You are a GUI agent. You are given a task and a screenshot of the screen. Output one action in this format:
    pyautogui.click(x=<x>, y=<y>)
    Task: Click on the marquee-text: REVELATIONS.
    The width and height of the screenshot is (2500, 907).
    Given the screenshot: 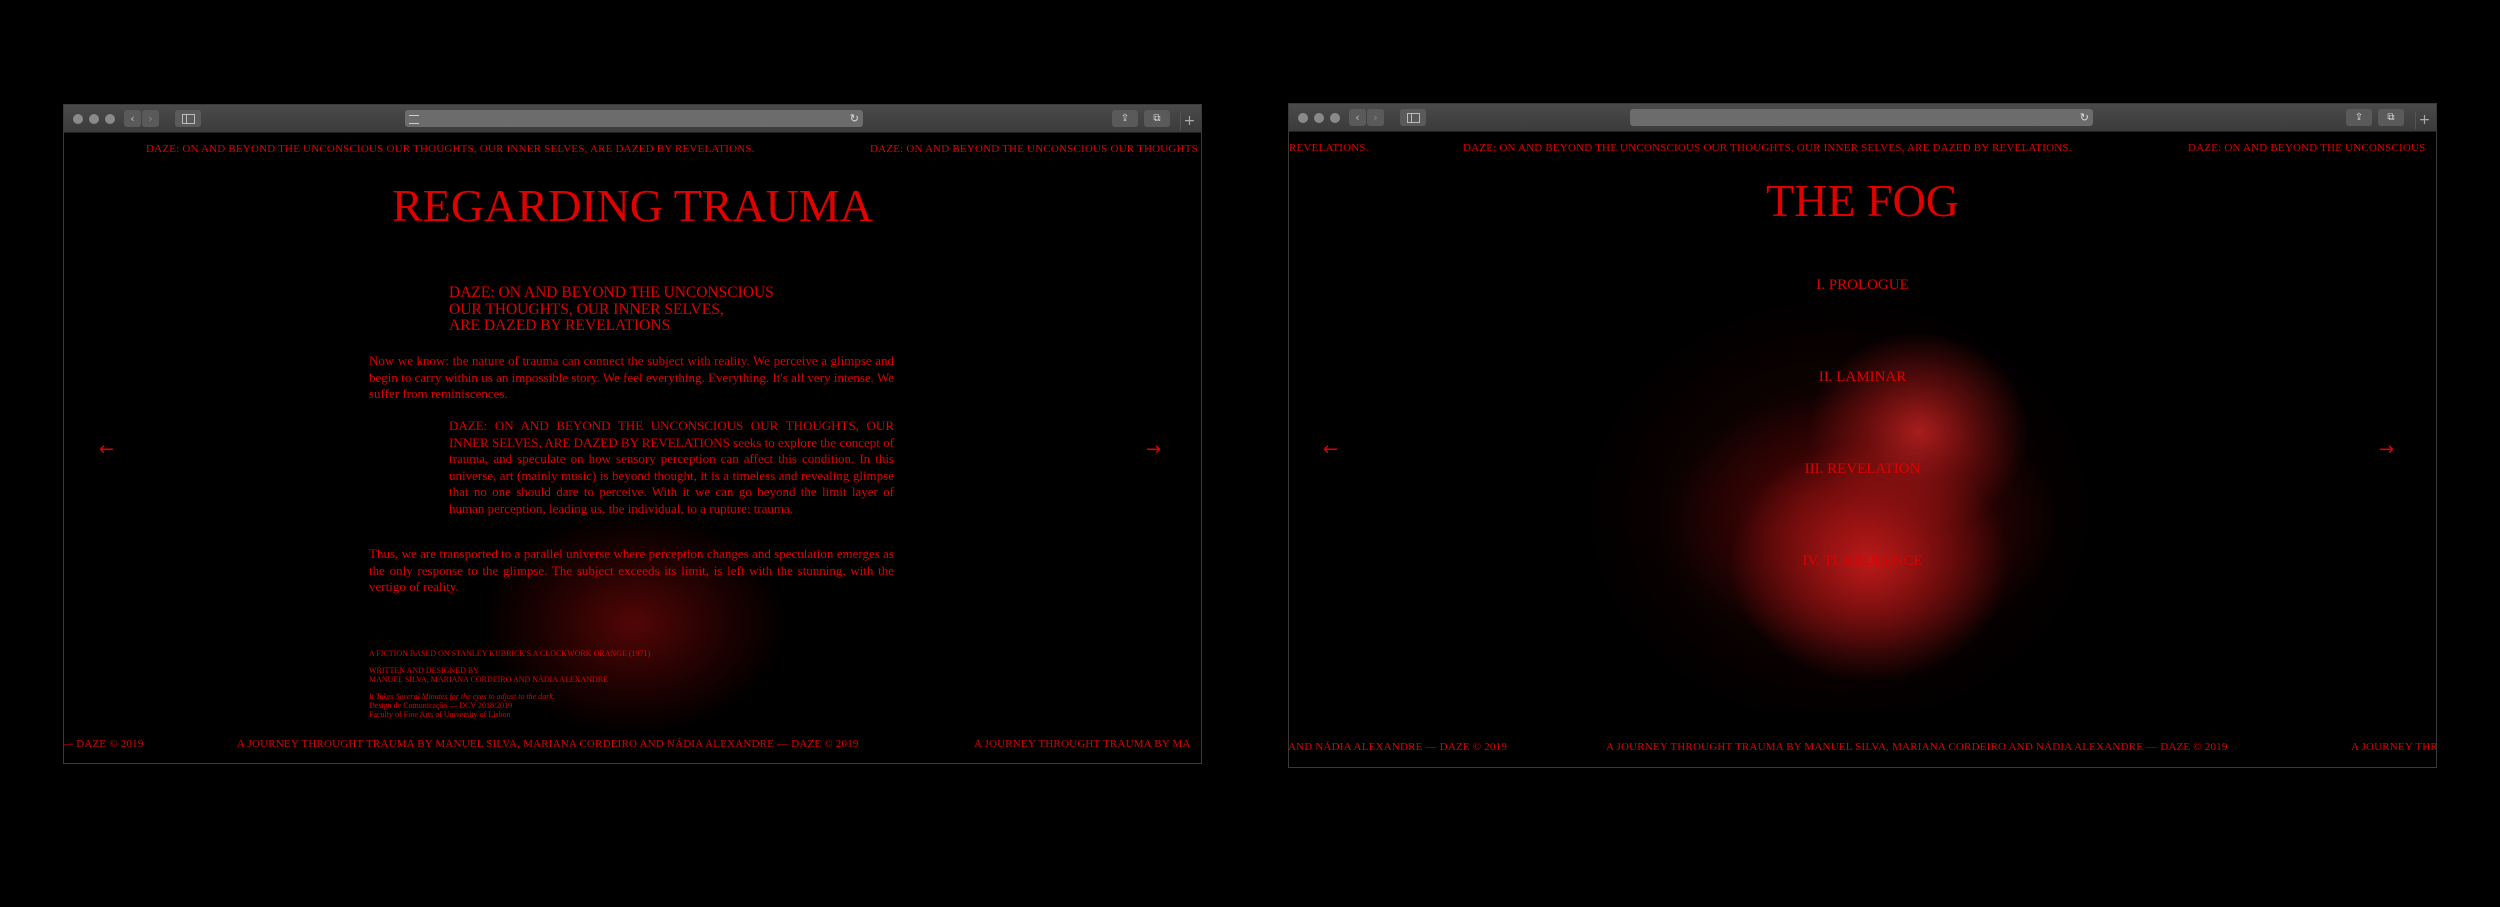 What is the action you would take?
    pyautogui.click(x=1329, y=148)
    